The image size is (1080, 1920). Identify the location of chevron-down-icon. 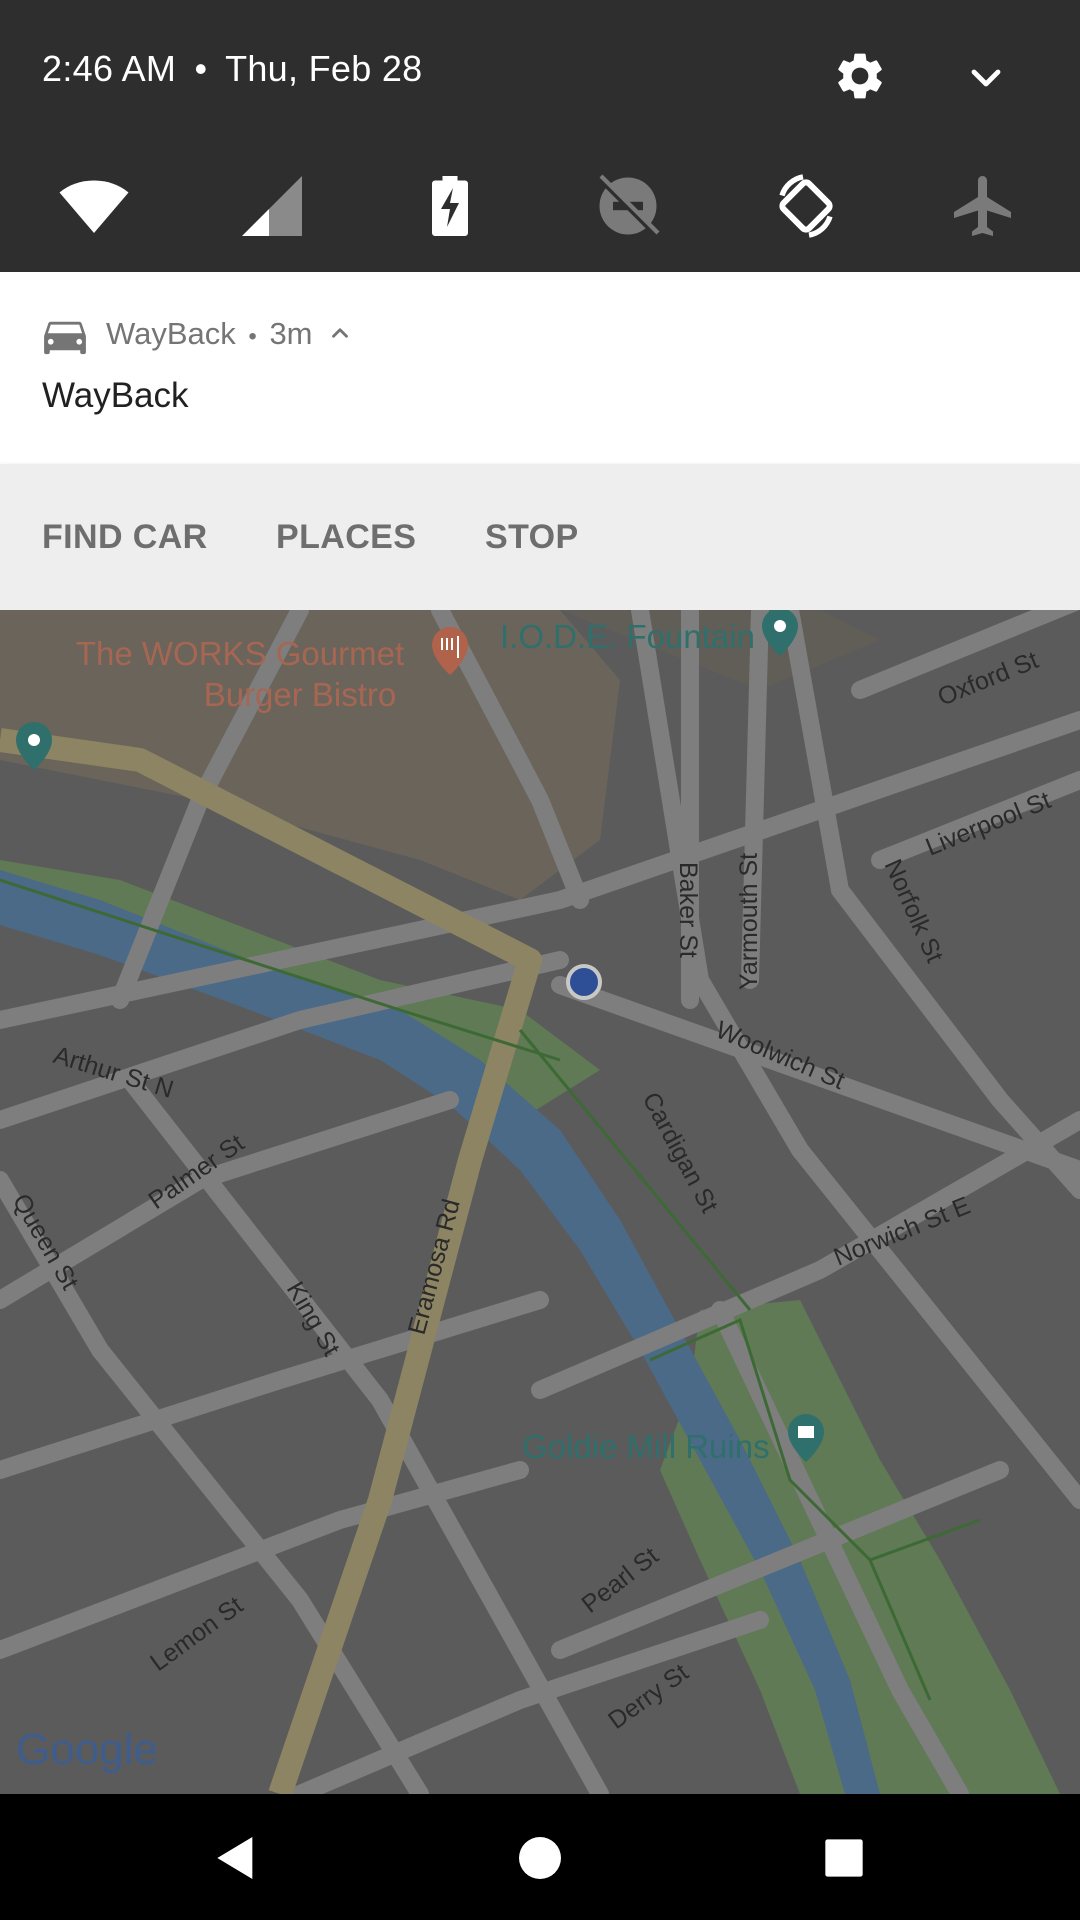
(986, 78).